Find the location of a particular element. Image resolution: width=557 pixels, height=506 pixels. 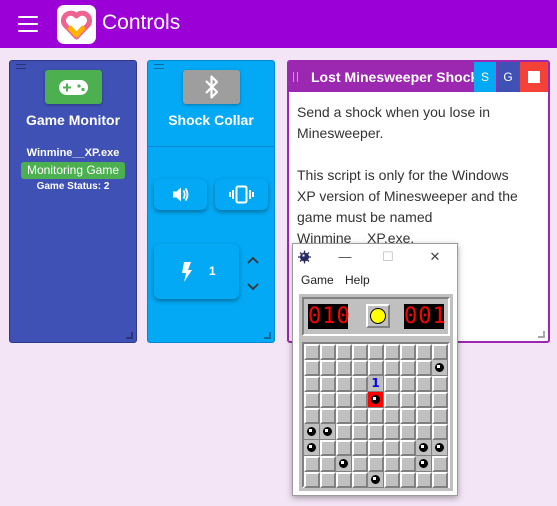

shock-button: 1 is located at coordinates (196, 271).